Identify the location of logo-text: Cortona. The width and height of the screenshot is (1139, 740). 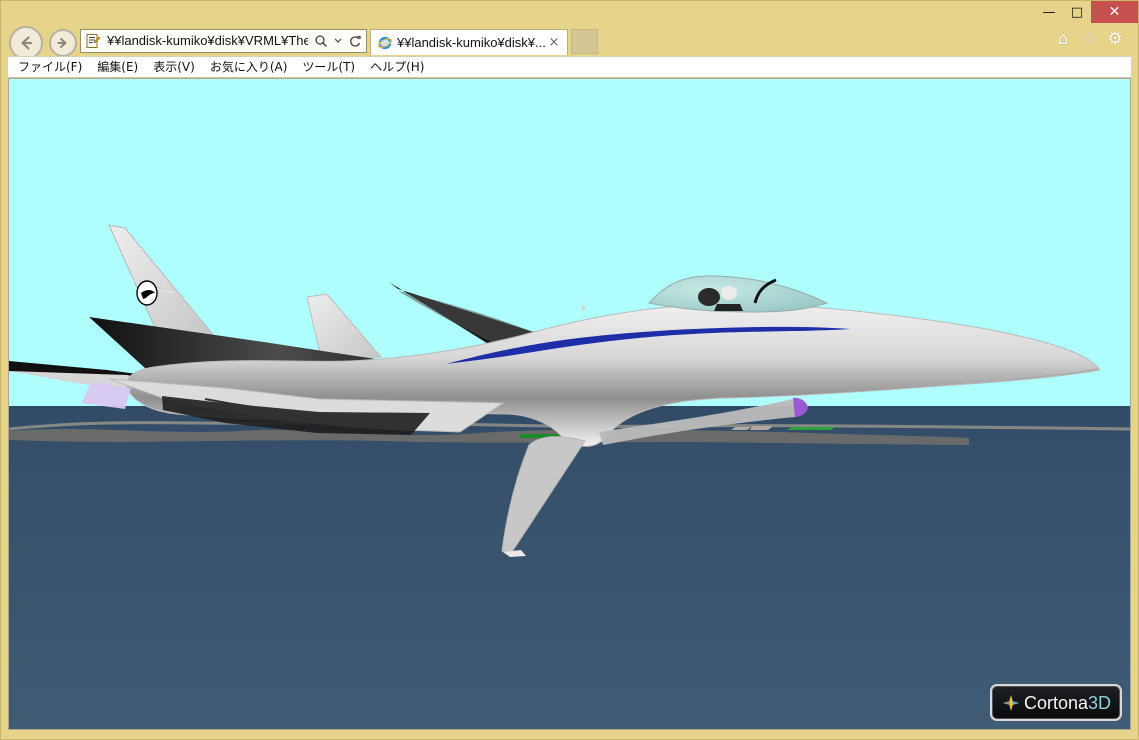
(1056, 702).